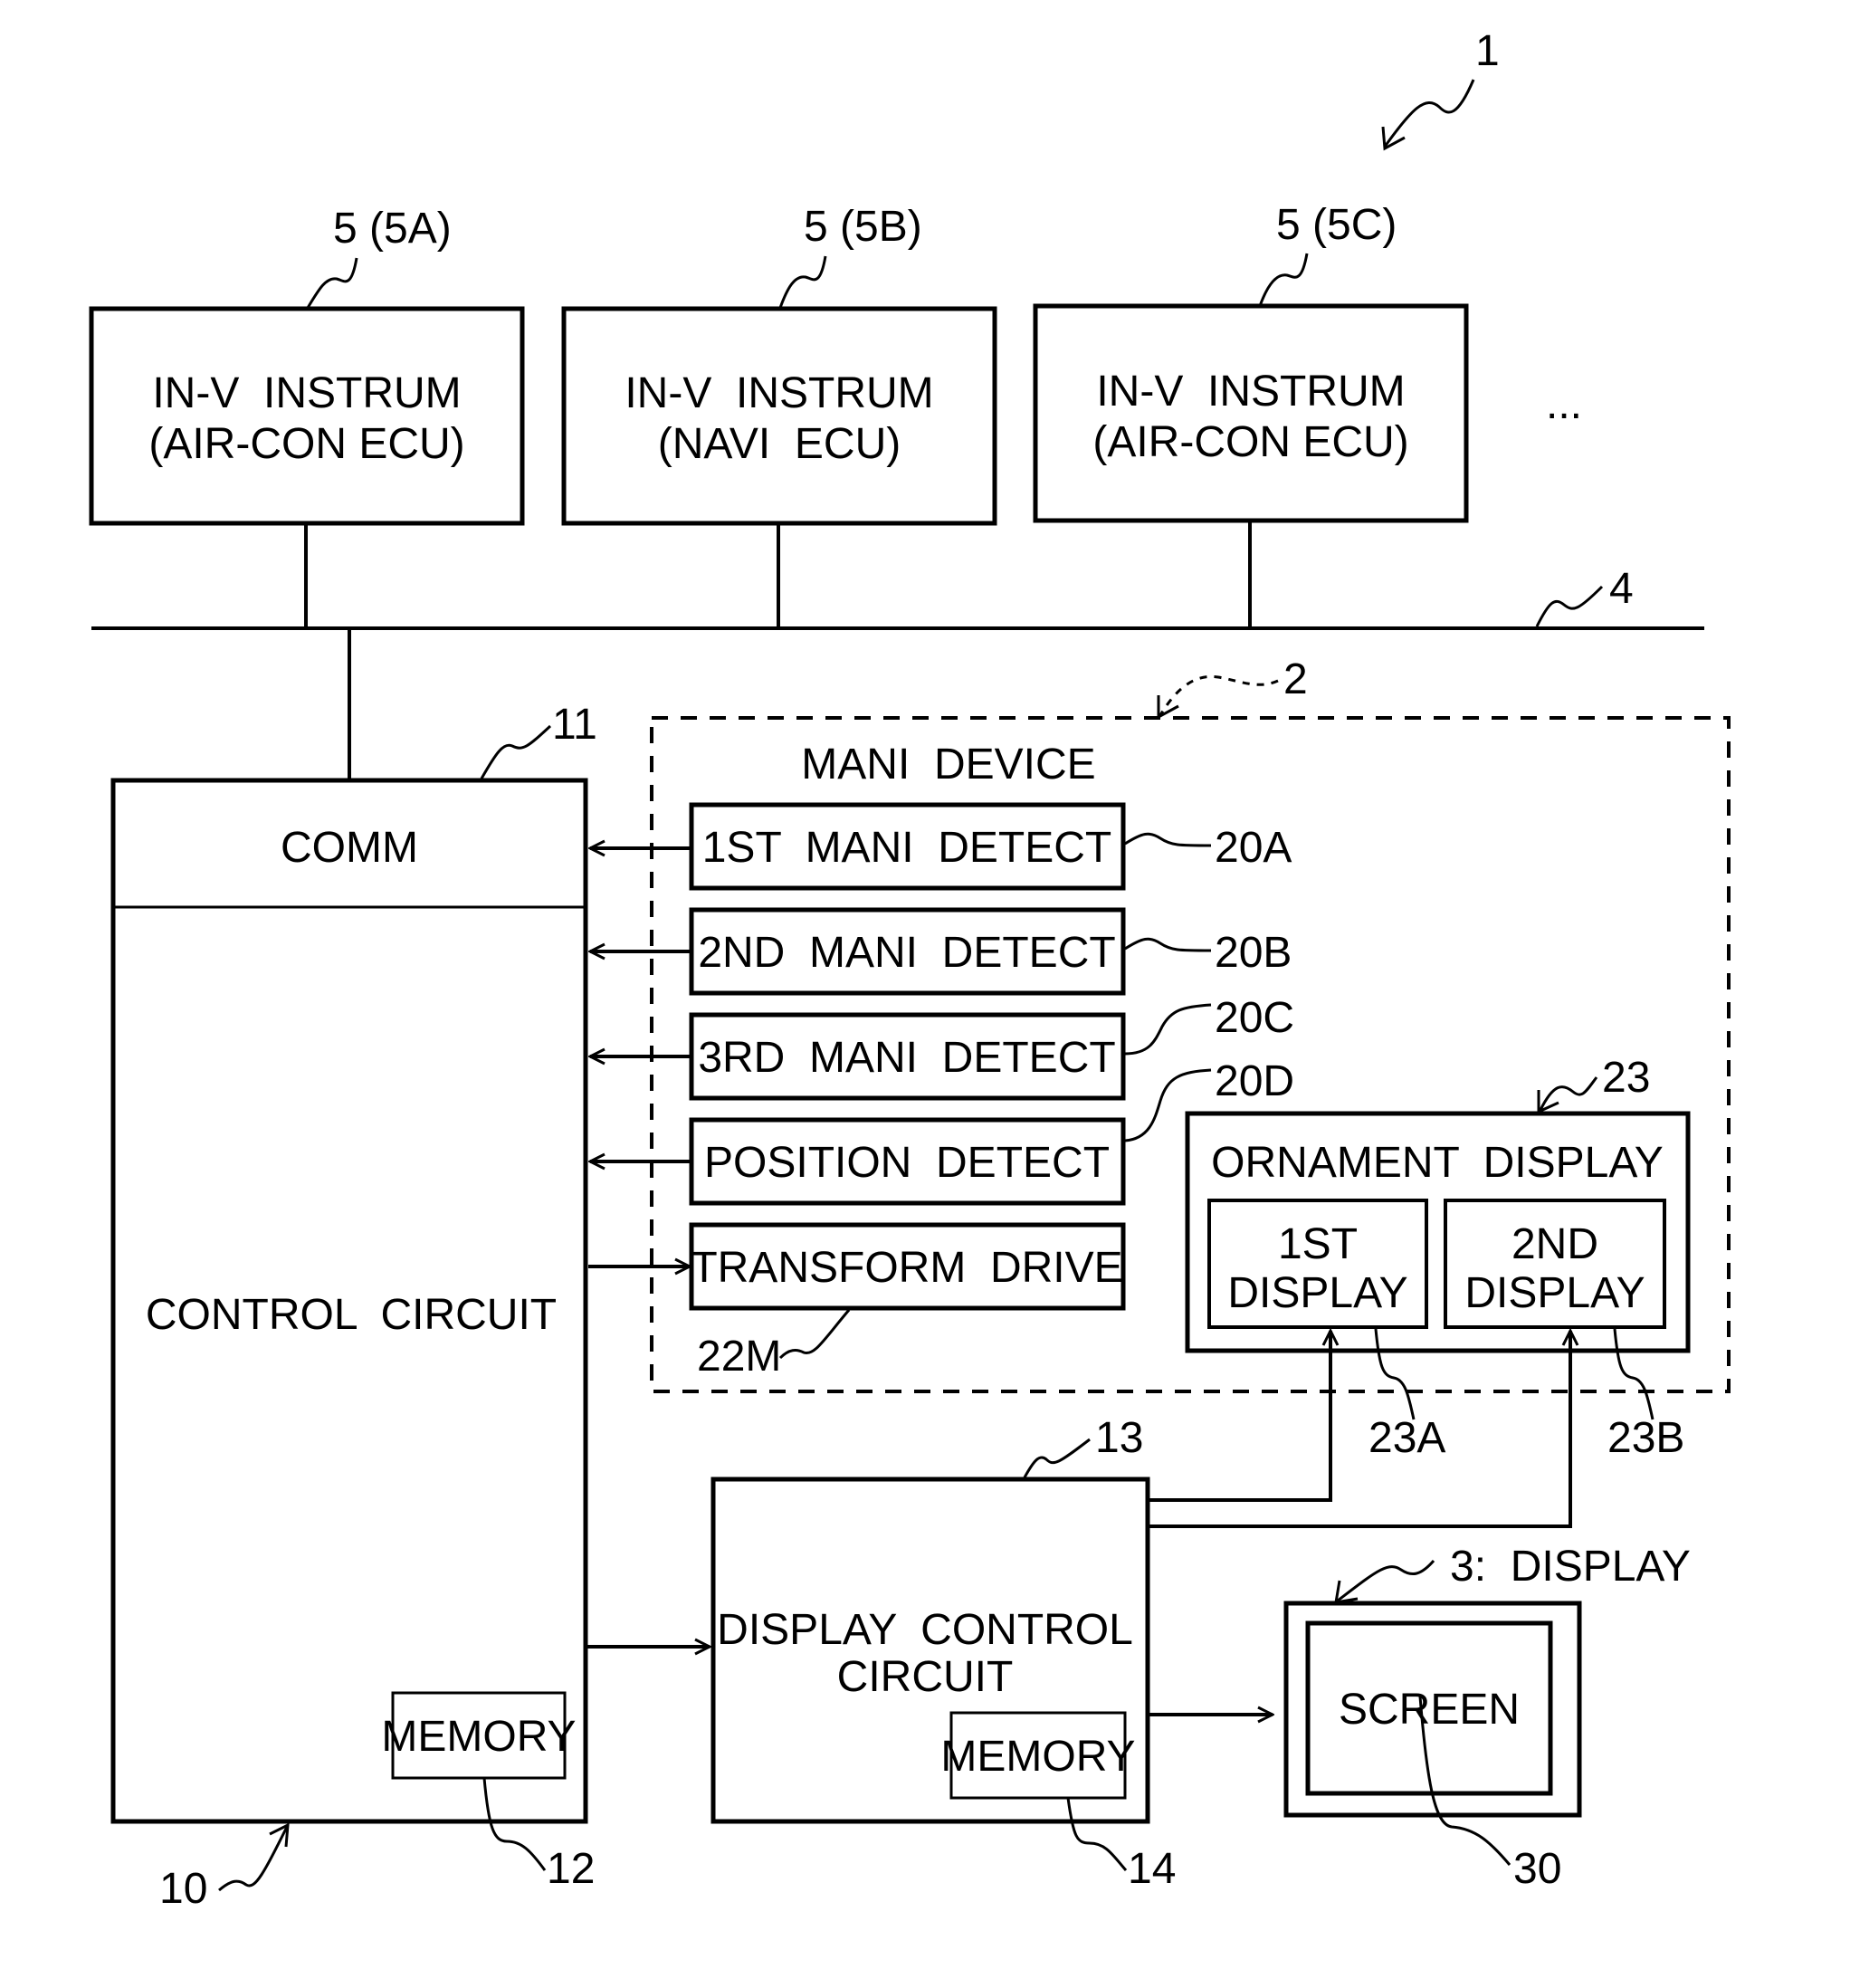 Image resolution: width=1850 pixels, height=1988 pixels. Describe the element at coordinates (1168, 944) in the screenshot. I see `detect-2nd-leader` at that location.